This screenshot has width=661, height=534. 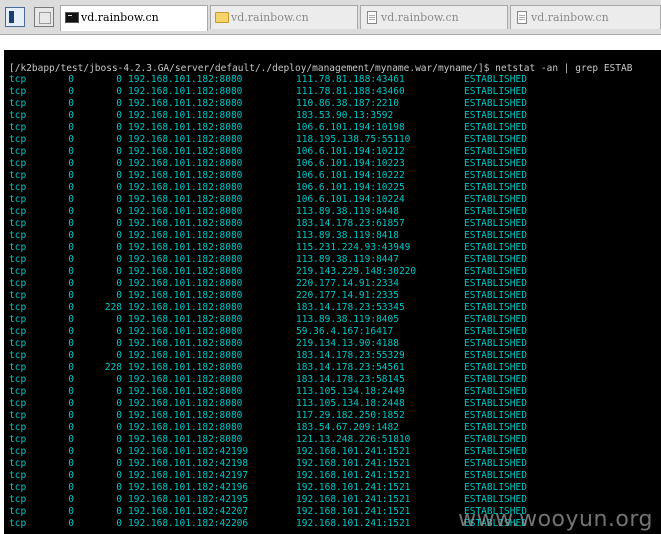 What do you see at coordinates (345, 115) in the screenshot?
I see `foreign-address: 183.53.90.13:3592` at bounding box center [345, 115].